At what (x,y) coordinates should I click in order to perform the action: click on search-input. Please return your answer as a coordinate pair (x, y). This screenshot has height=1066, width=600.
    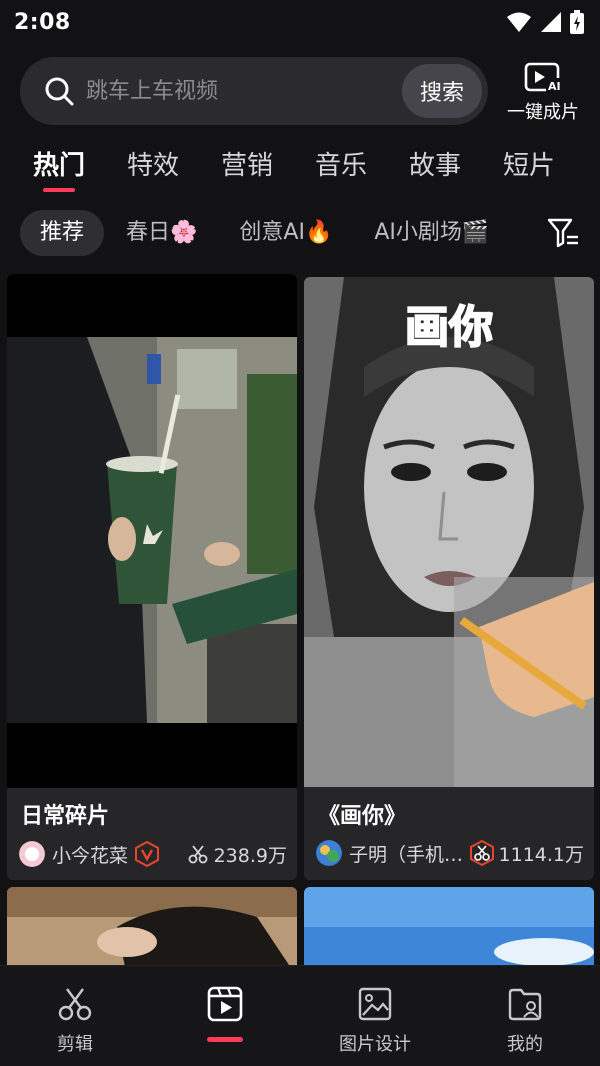
    Looking at the image, I should click on (244, 91).